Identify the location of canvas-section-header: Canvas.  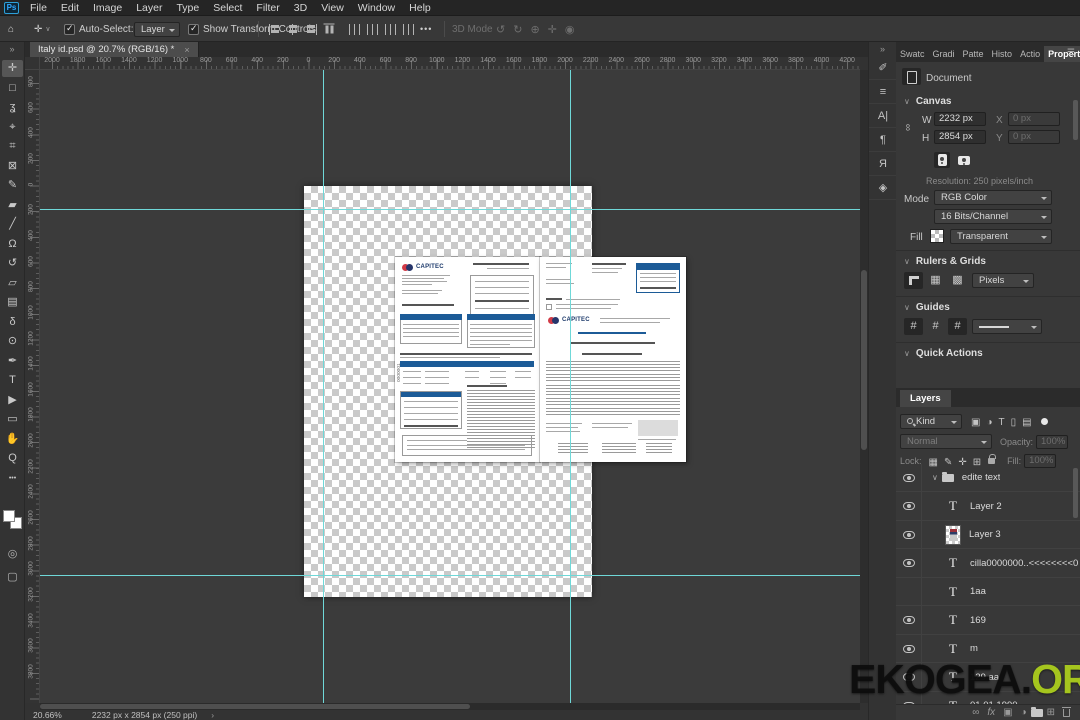
(928, 101).